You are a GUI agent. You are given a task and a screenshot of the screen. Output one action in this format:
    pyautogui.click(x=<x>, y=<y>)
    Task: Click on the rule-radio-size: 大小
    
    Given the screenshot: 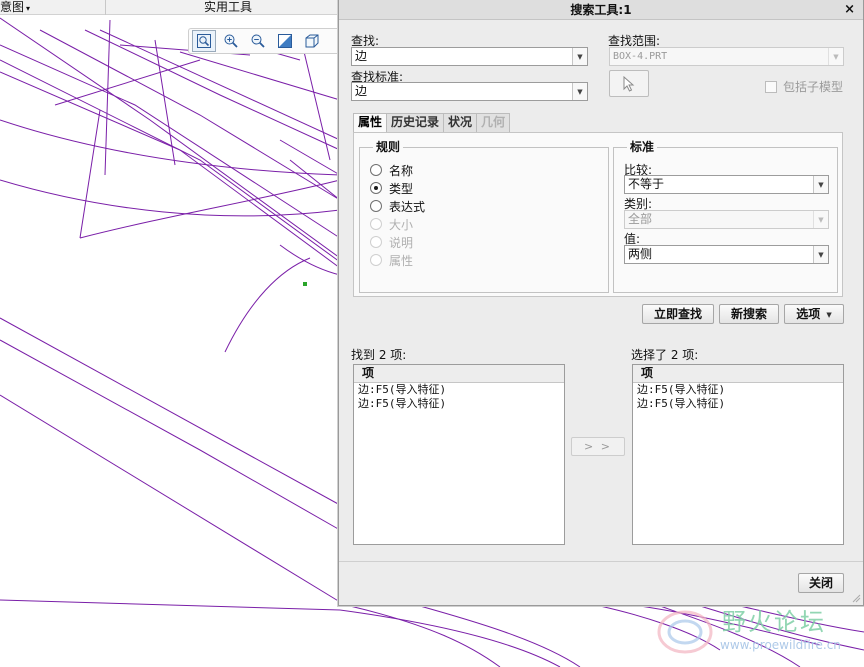 What is the action you would take?
    pyautogui.click(x=391, y=224)
    